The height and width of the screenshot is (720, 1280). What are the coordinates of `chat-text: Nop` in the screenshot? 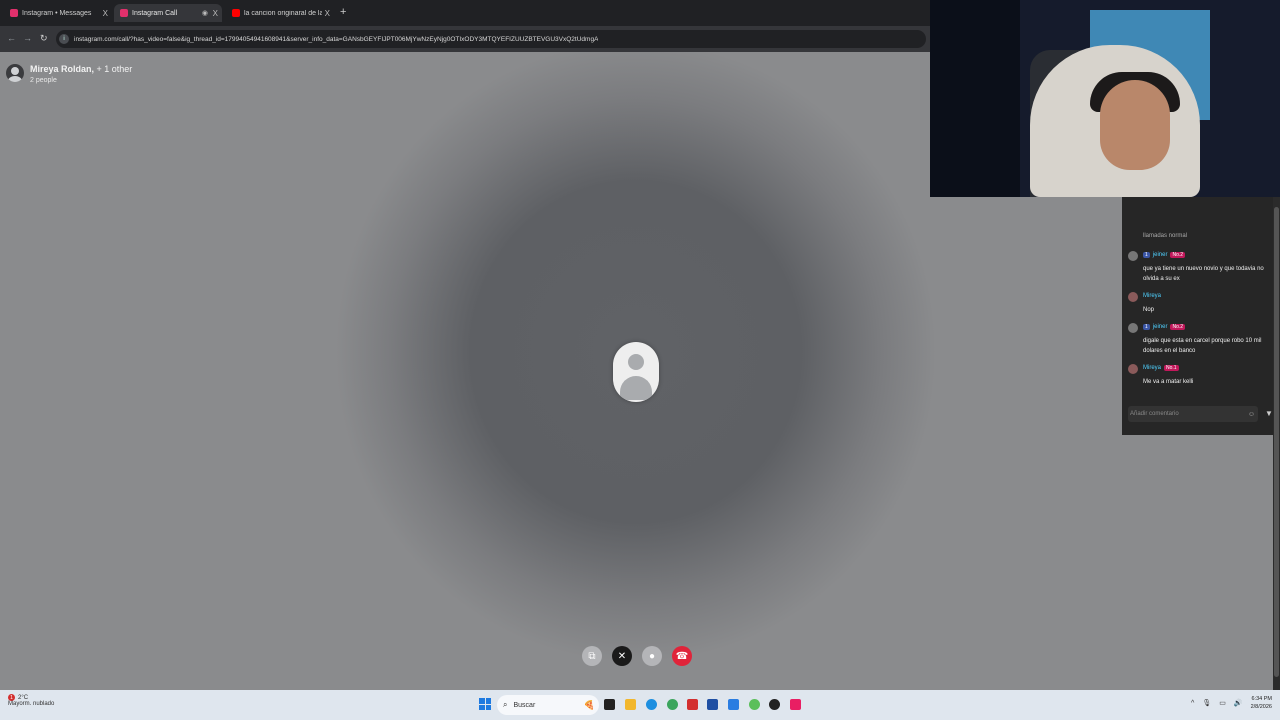 It's located at (1149, 310).